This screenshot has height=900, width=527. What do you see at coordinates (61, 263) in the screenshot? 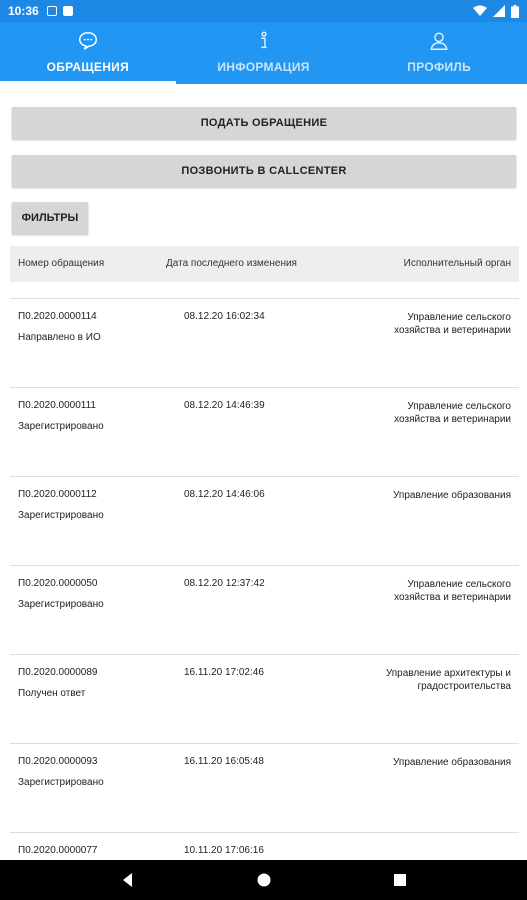
I see `header-appeal-number: Номер обращения` at bounding box center [61, 263].